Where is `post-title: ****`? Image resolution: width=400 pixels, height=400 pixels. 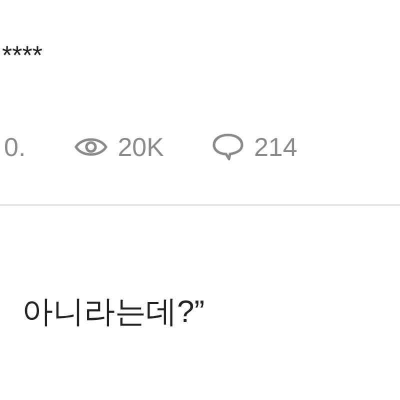 post-title: **** is located at coordinates (22, 55).